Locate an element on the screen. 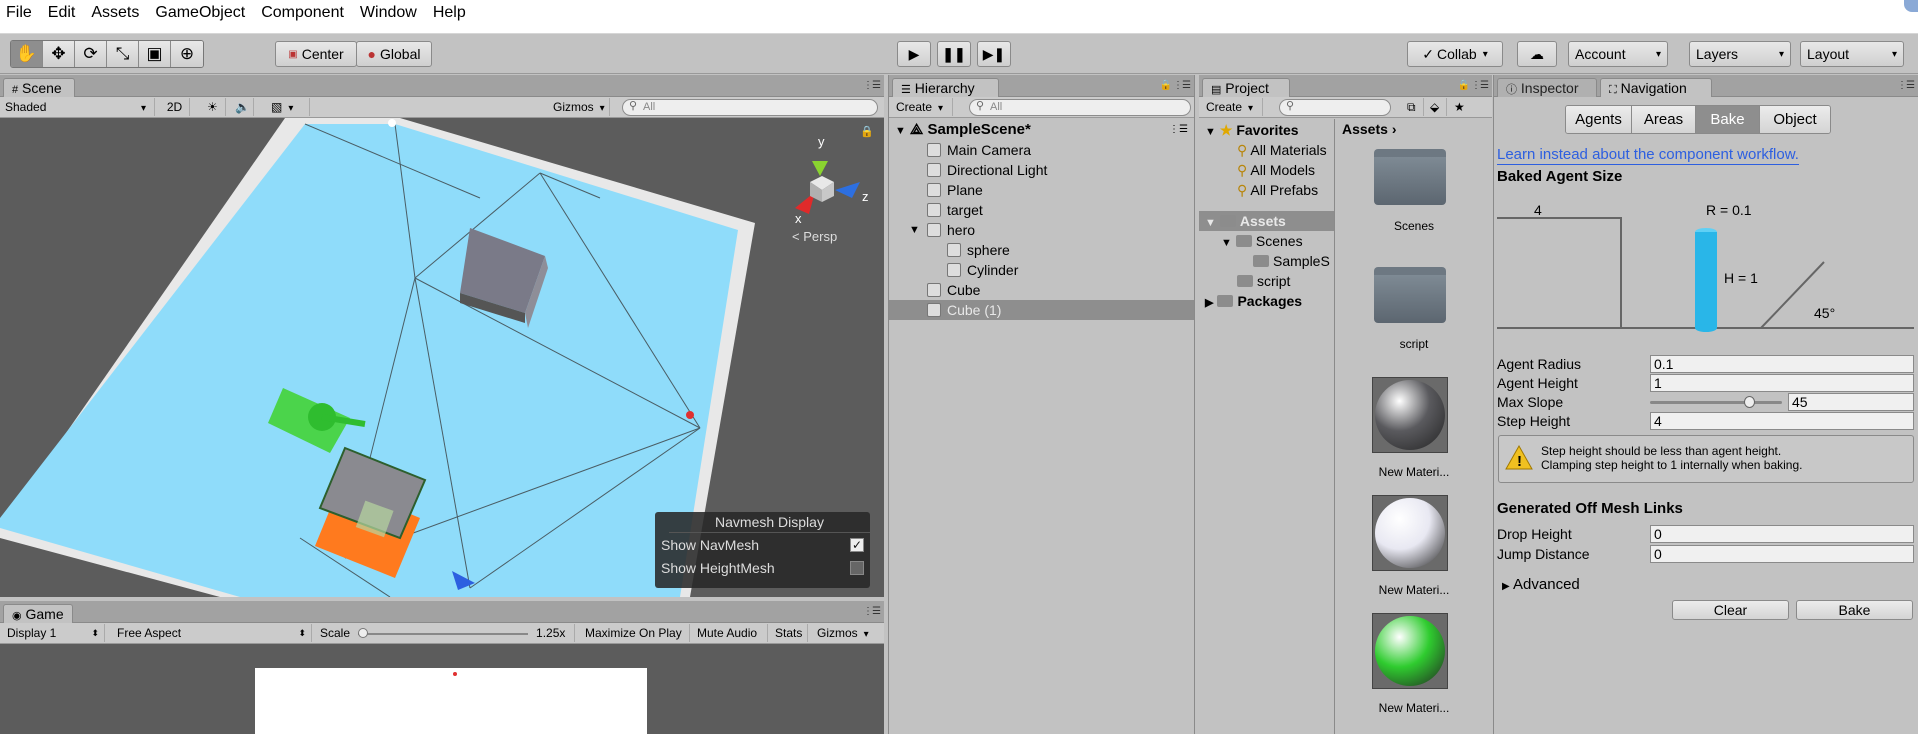 The image size is (1918, 734). layers-dropdown: Layers is located at coordinates (1740, 54).